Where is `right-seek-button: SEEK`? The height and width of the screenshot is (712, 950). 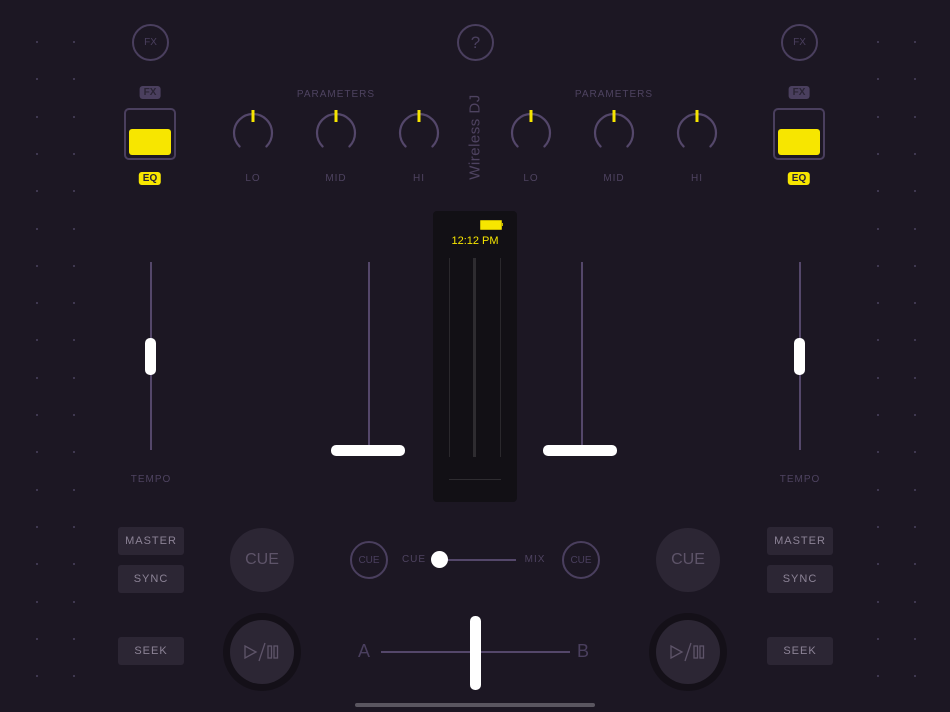
right-seek-button: SEEK is located at coordinates (800, 651).